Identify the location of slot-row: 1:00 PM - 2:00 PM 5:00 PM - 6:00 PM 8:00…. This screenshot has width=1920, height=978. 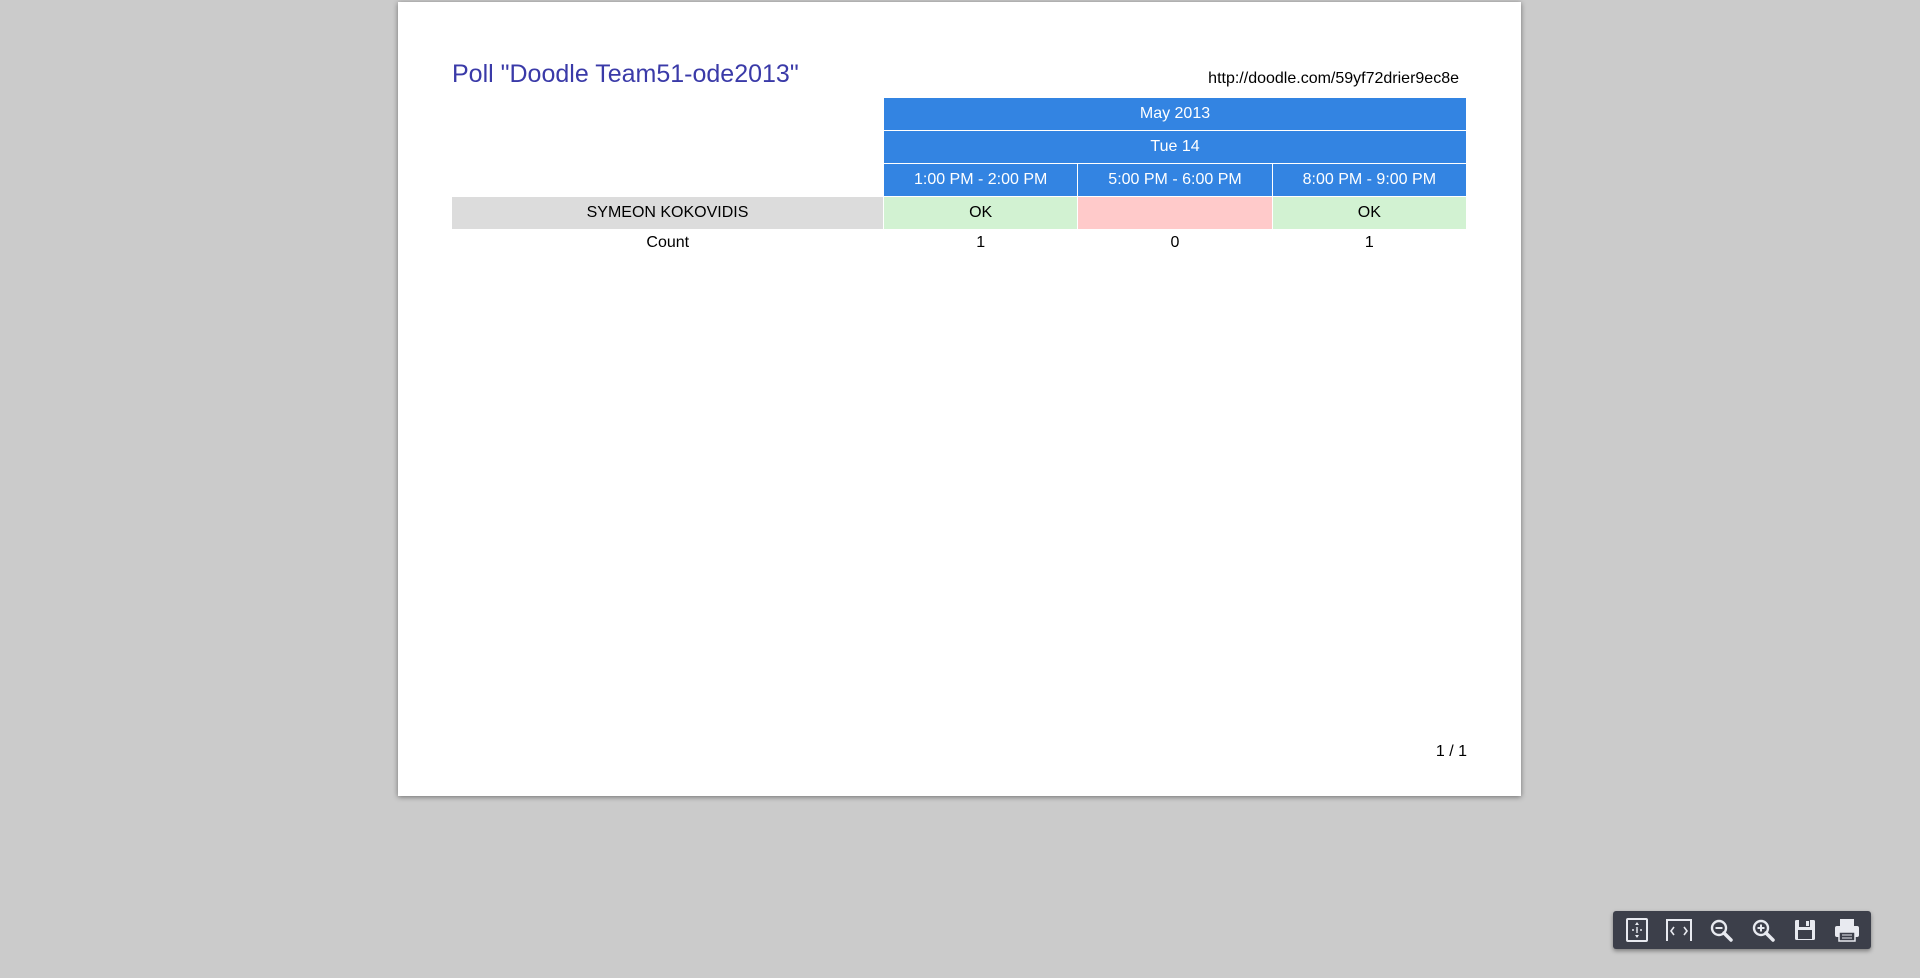
(960, 180).